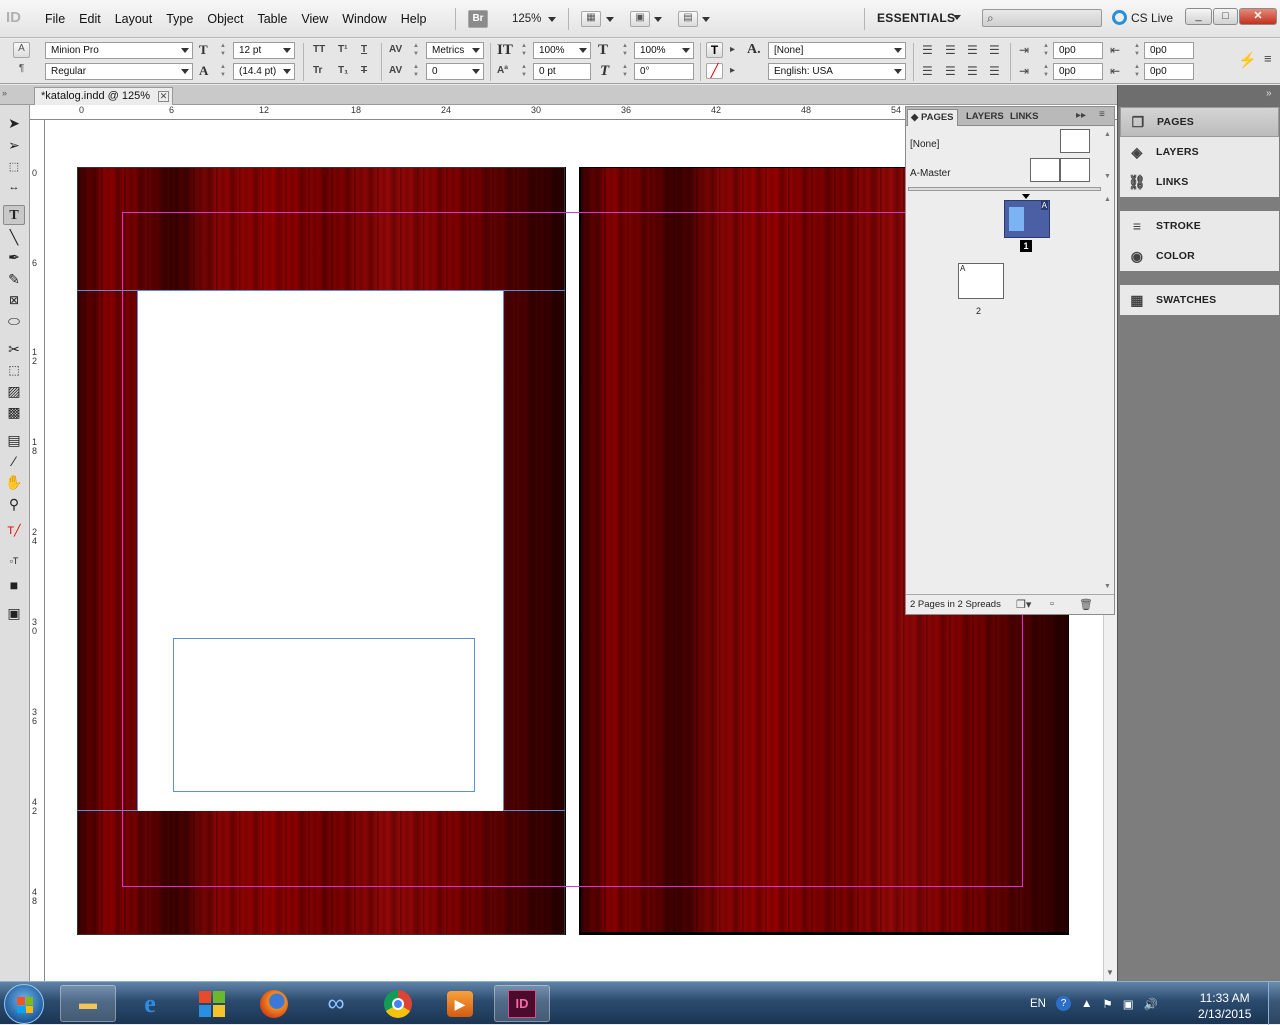 The height and width of the screenshot is (1025, 1280). Describe the element at coordinates (364, 49) in the screenshot. I see `underline-icon: T` at that location.